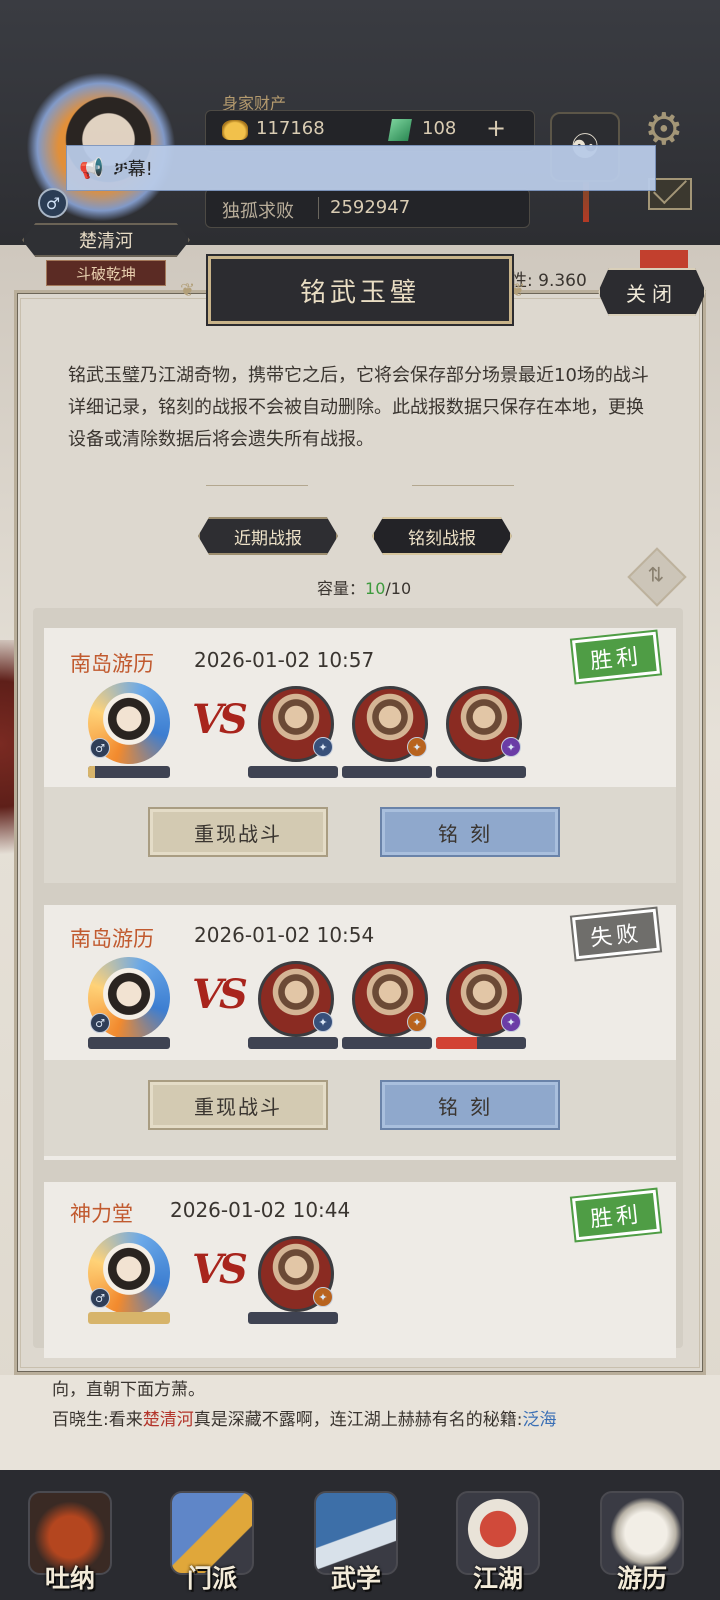 The height and width of the screenshot is (1600, 720). Describe the element at coordinates (260, 1210) in the screenshot. I see `report-time: 2026-01-02 10:44` at that location.